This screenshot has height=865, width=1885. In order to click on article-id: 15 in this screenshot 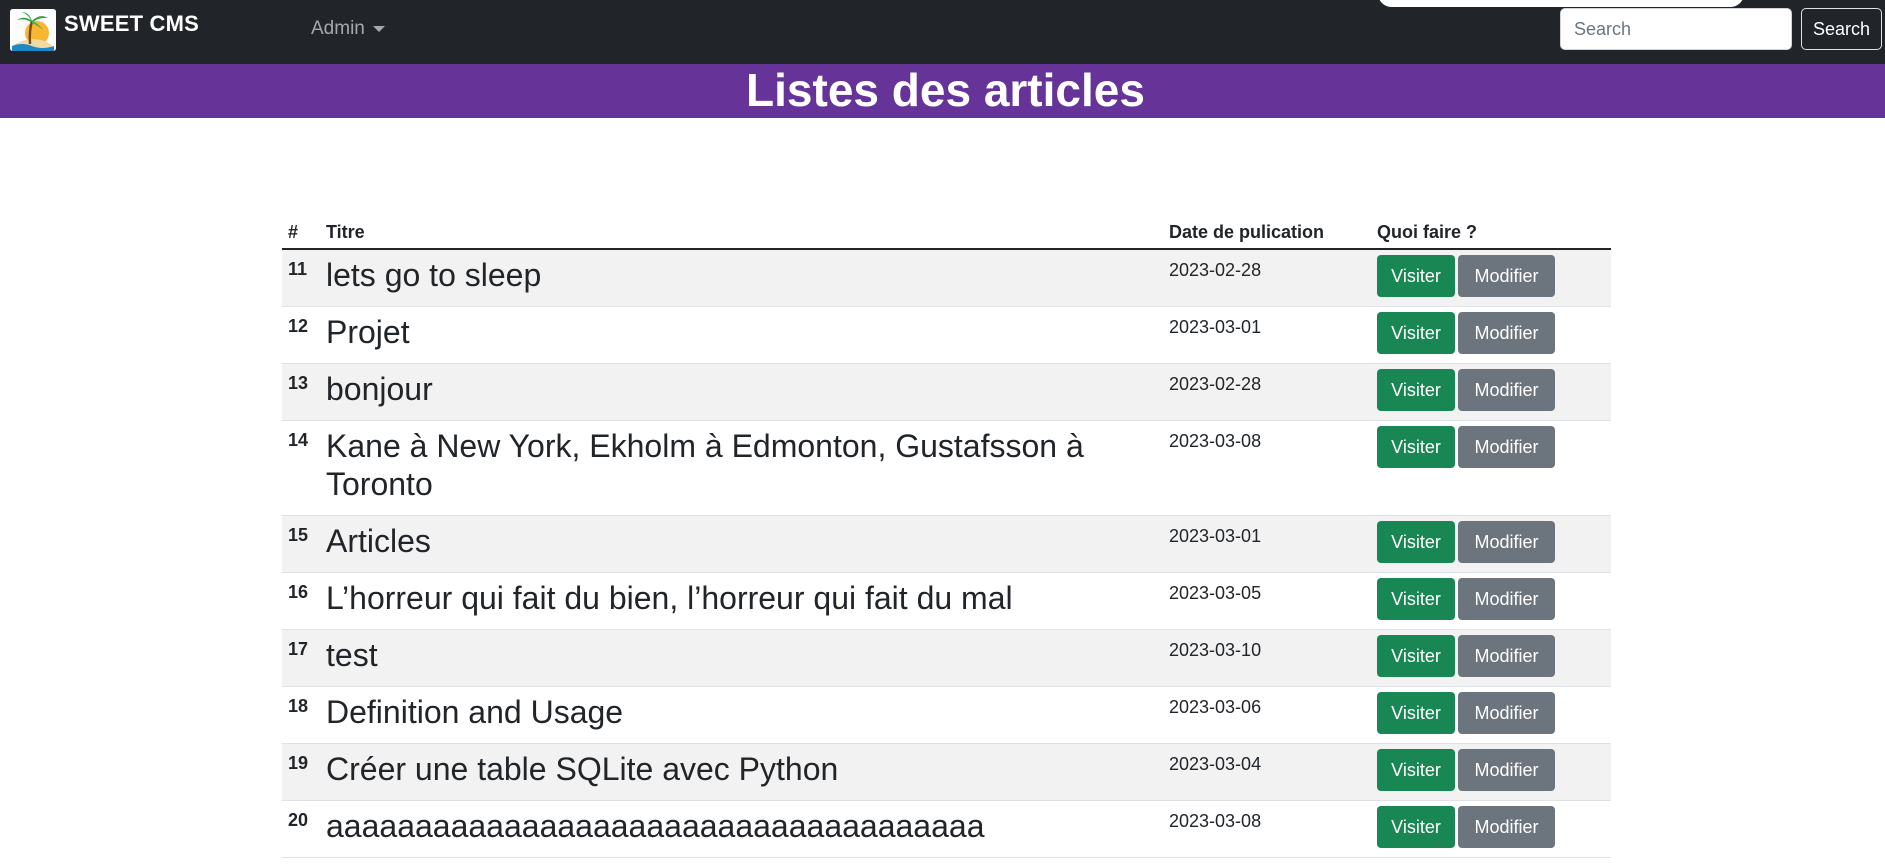, I will do `click(301, 544)`.